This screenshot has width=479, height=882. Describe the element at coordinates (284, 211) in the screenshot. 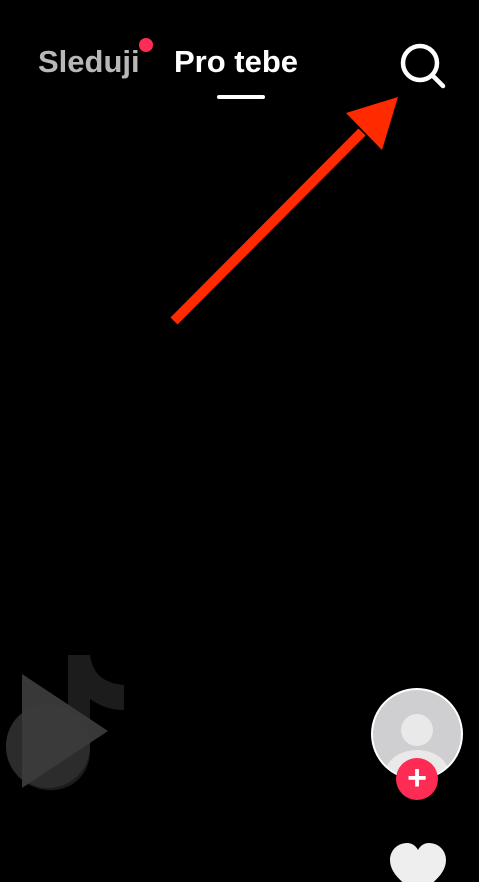

I see `arrow-icon` at that location.